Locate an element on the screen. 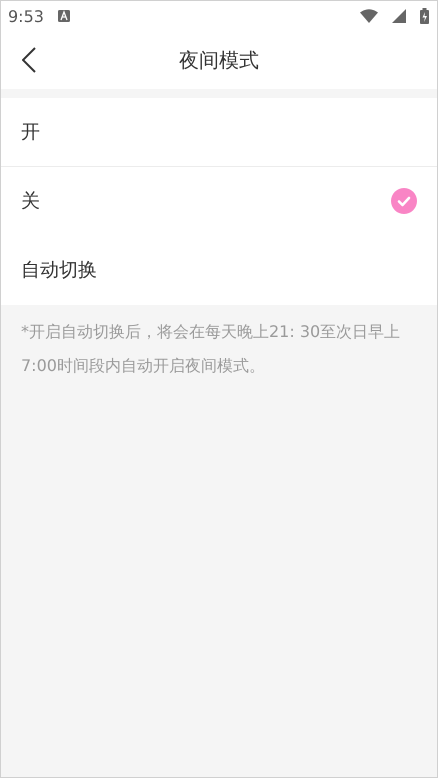 This screenshot has height=778, width=438. option-row: 开 is located at coordinates (219, 132).